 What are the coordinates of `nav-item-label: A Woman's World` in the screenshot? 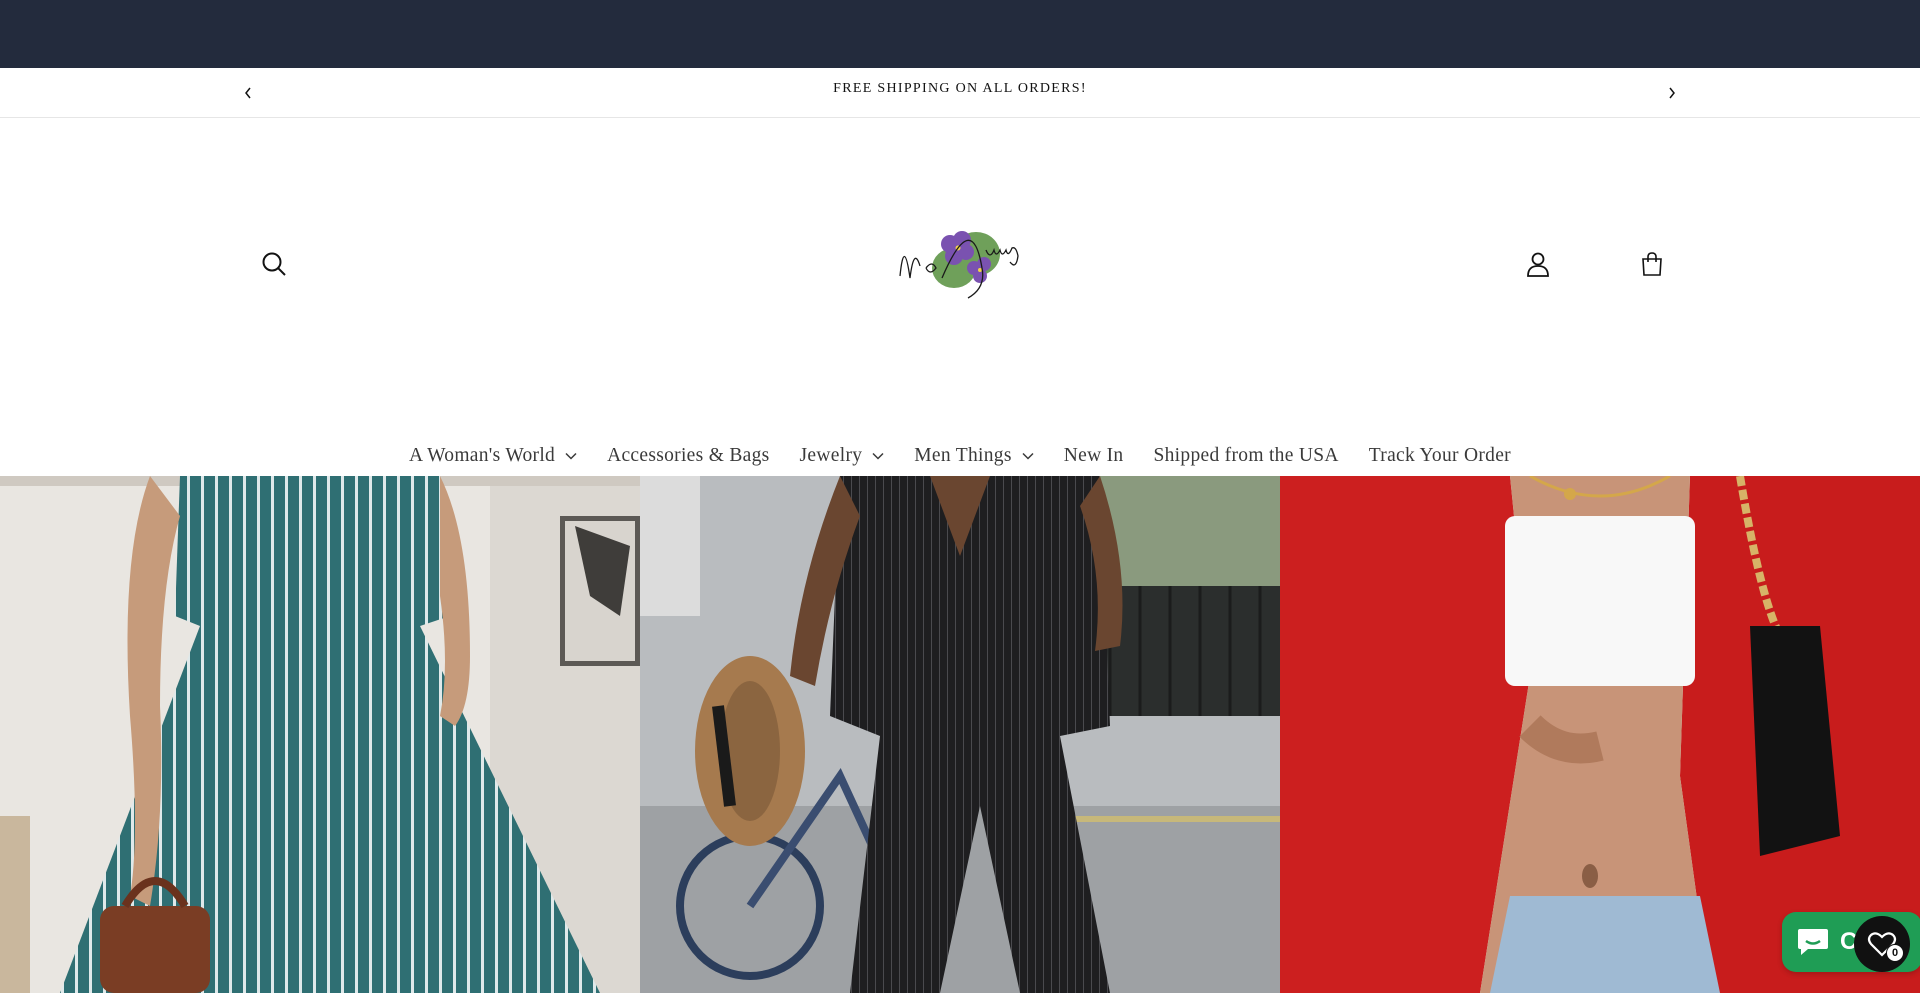 It's located at (482, 455).